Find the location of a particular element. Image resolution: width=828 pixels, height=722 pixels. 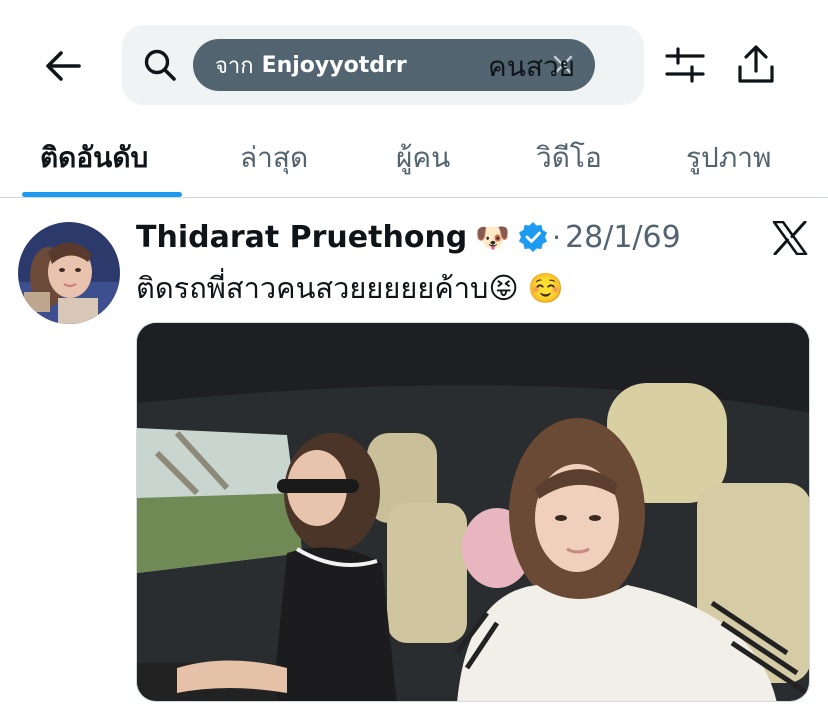

tab-photos: รูปภาพ is located at coordinates (728, 158).